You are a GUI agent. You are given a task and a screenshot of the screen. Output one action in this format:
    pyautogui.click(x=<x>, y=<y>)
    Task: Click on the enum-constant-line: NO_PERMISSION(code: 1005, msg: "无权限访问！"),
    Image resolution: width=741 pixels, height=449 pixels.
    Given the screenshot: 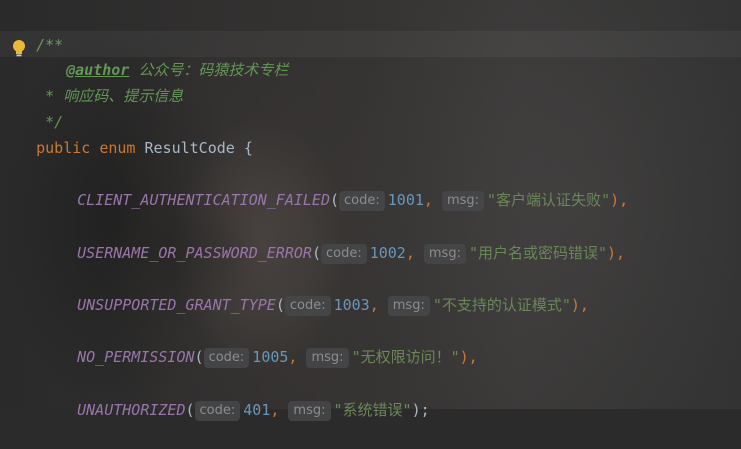 What is the action you would take?
    pyautogui.click(x=277, y=358)
    